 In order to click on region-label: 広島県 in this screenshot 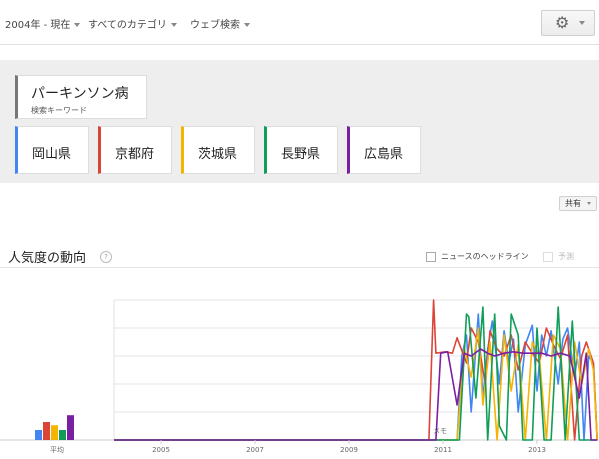, I will do `click(384, 154)`.